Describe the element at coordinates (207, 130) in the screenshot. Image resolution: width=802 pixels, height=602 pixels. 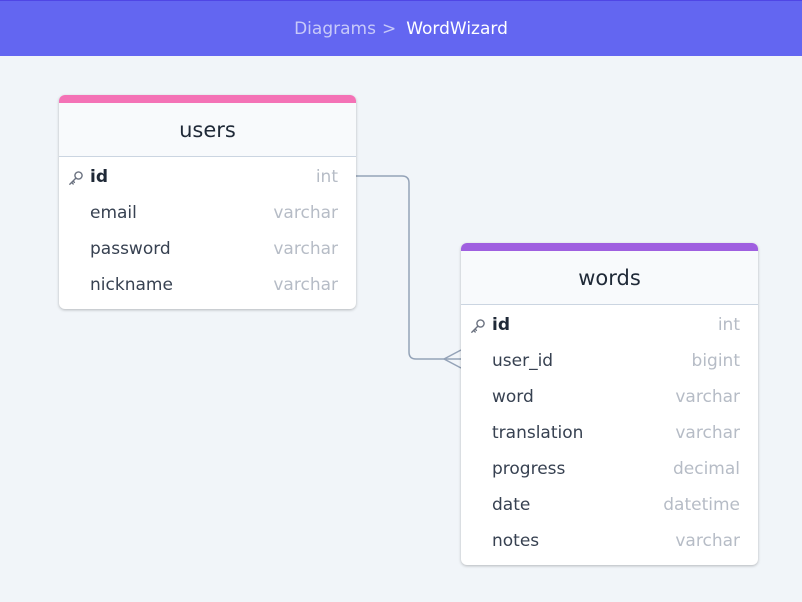
I see `users-table-title: users` at that location.